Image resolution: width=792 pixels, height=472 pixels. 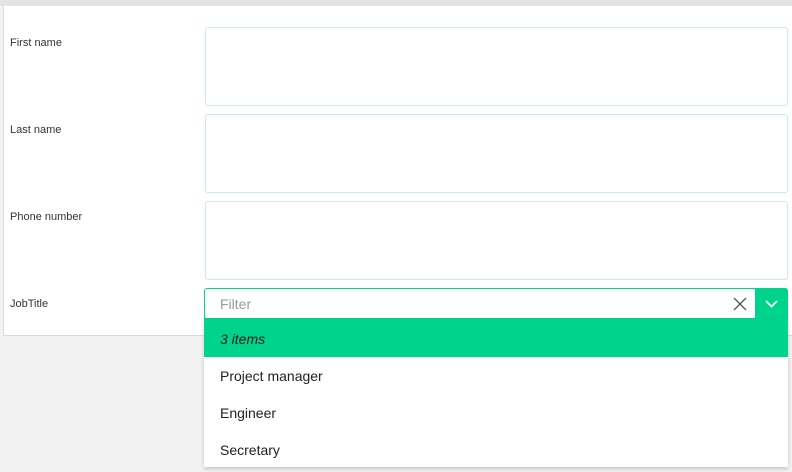 I want to click on option-label: Secretary, so click(x=250, y=450).